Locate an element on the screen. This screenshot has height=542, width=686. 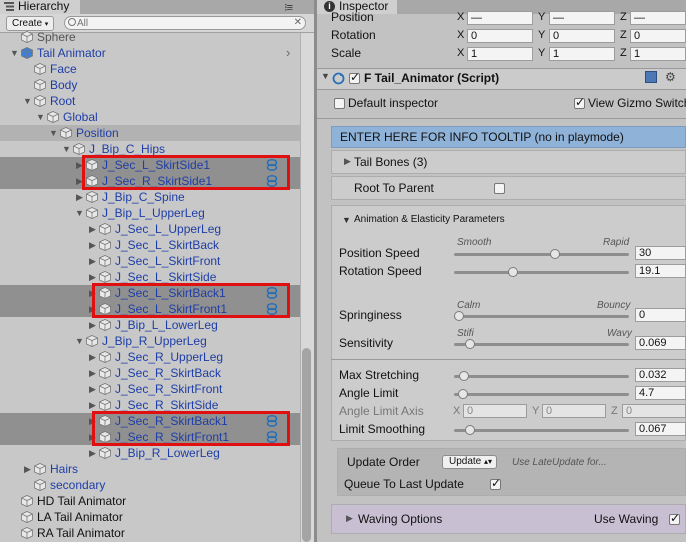
angle-limit-field: 4.7 is located at coordinates (660, 393).